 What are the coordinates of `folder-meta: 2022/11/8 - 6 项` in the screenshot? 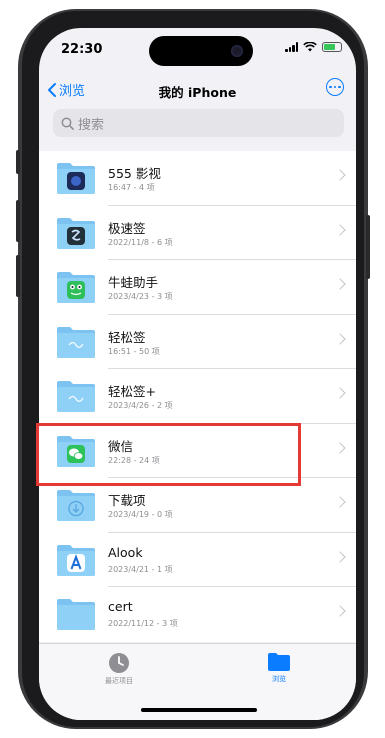 It's located at (140, 242).